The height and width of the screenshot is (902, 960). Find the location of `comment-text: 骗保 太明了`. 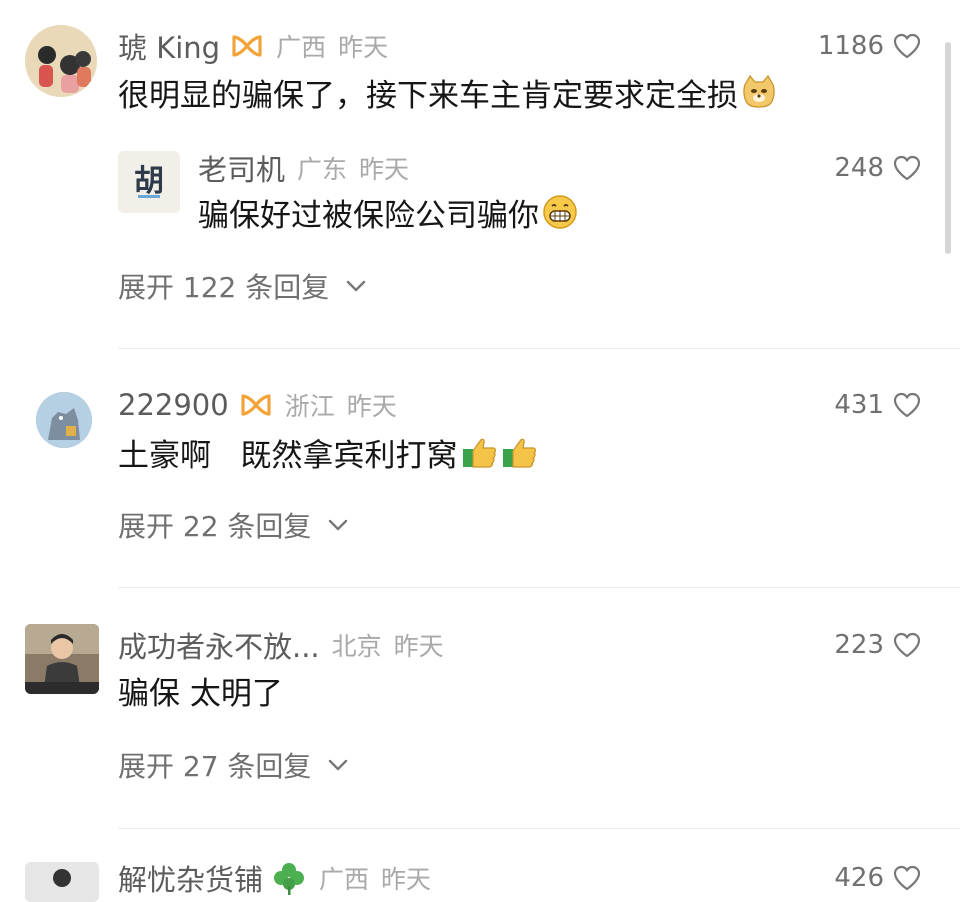

comment-text: 骗保 太明了 is located at coordinates (200, 690).